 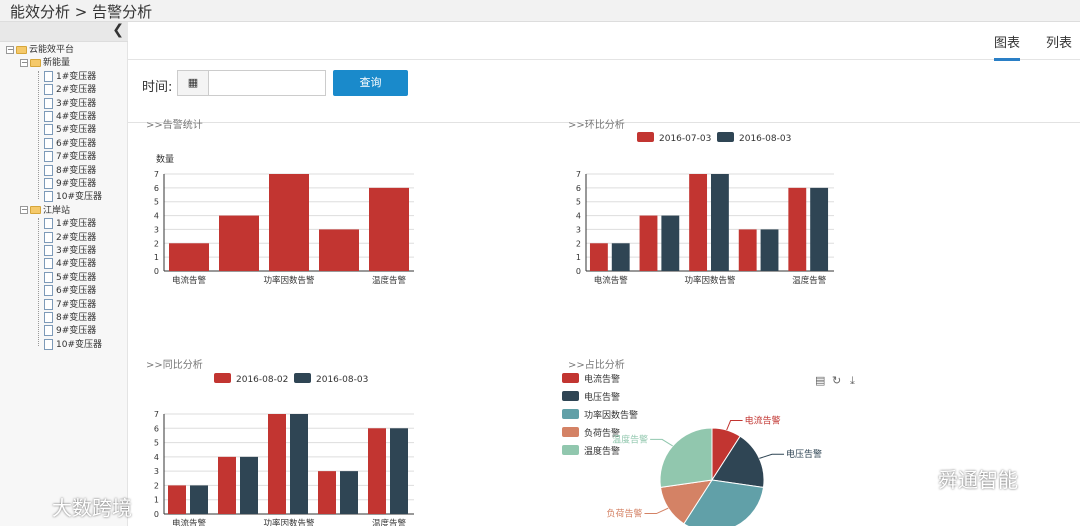 I want to click on y-tick-label: 6, so click(x=578, y=188).